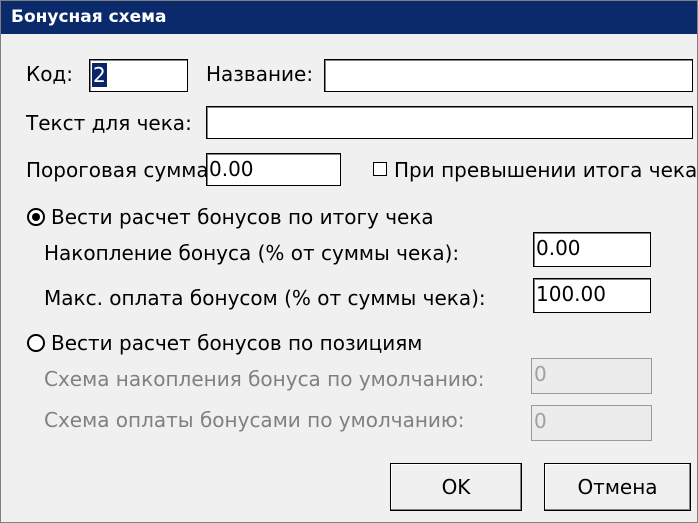  What do you see at coordinates (99, 75) in the screenshot?
I see `code-value: 2` at bounding box center [99, 75].